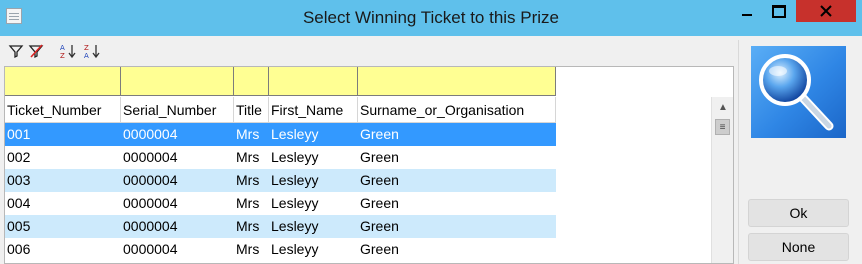 This screenshot has width=862, height=264. Describe the element at coordinates (722, 180) in the screenshot. I see `vertical-scrollbar: ▲ ≡` at that location.